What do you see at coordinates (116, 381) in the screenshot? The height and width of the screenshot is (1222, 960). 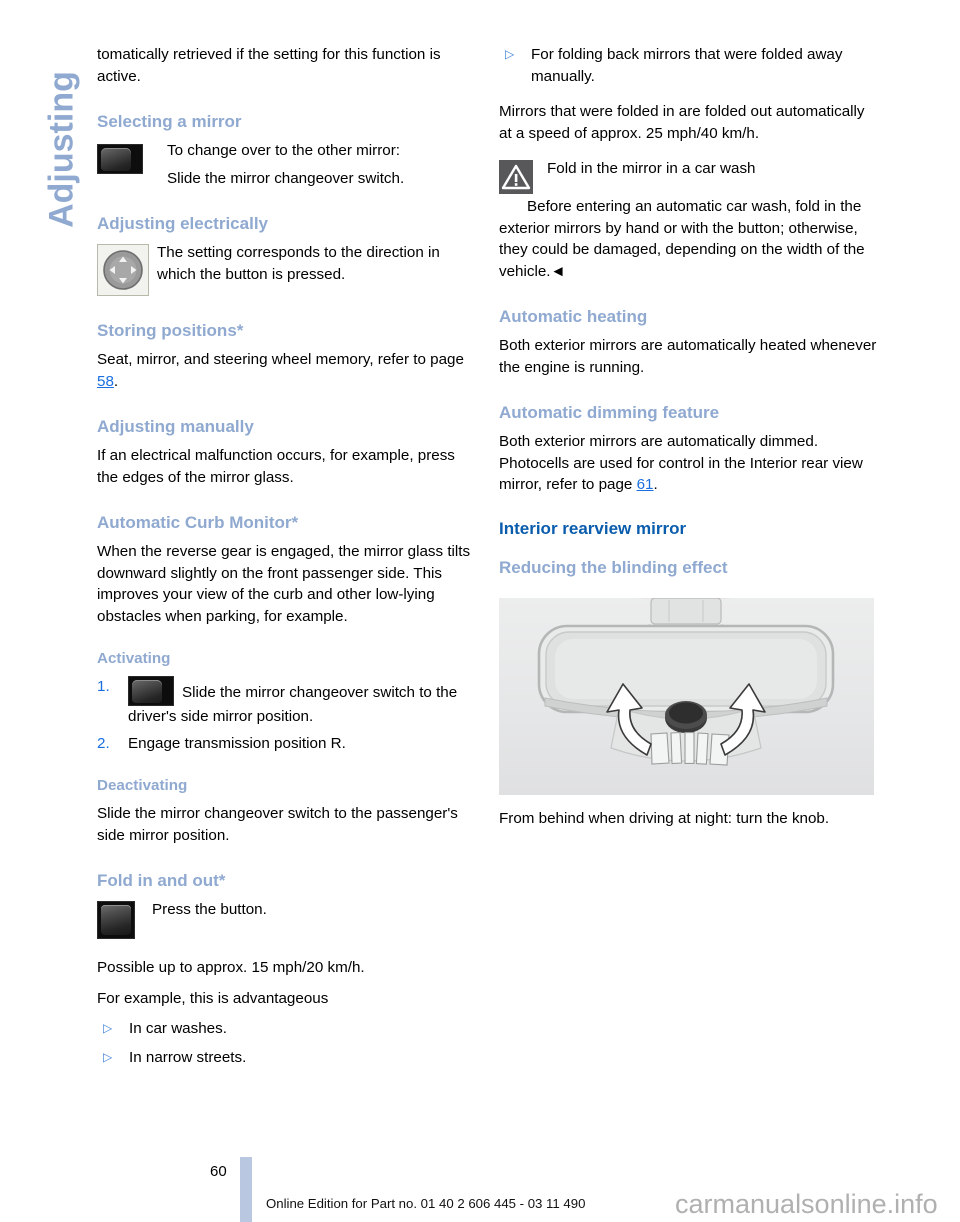 I see `storing-positions-text-after: .` at bounding box center [116, 381].